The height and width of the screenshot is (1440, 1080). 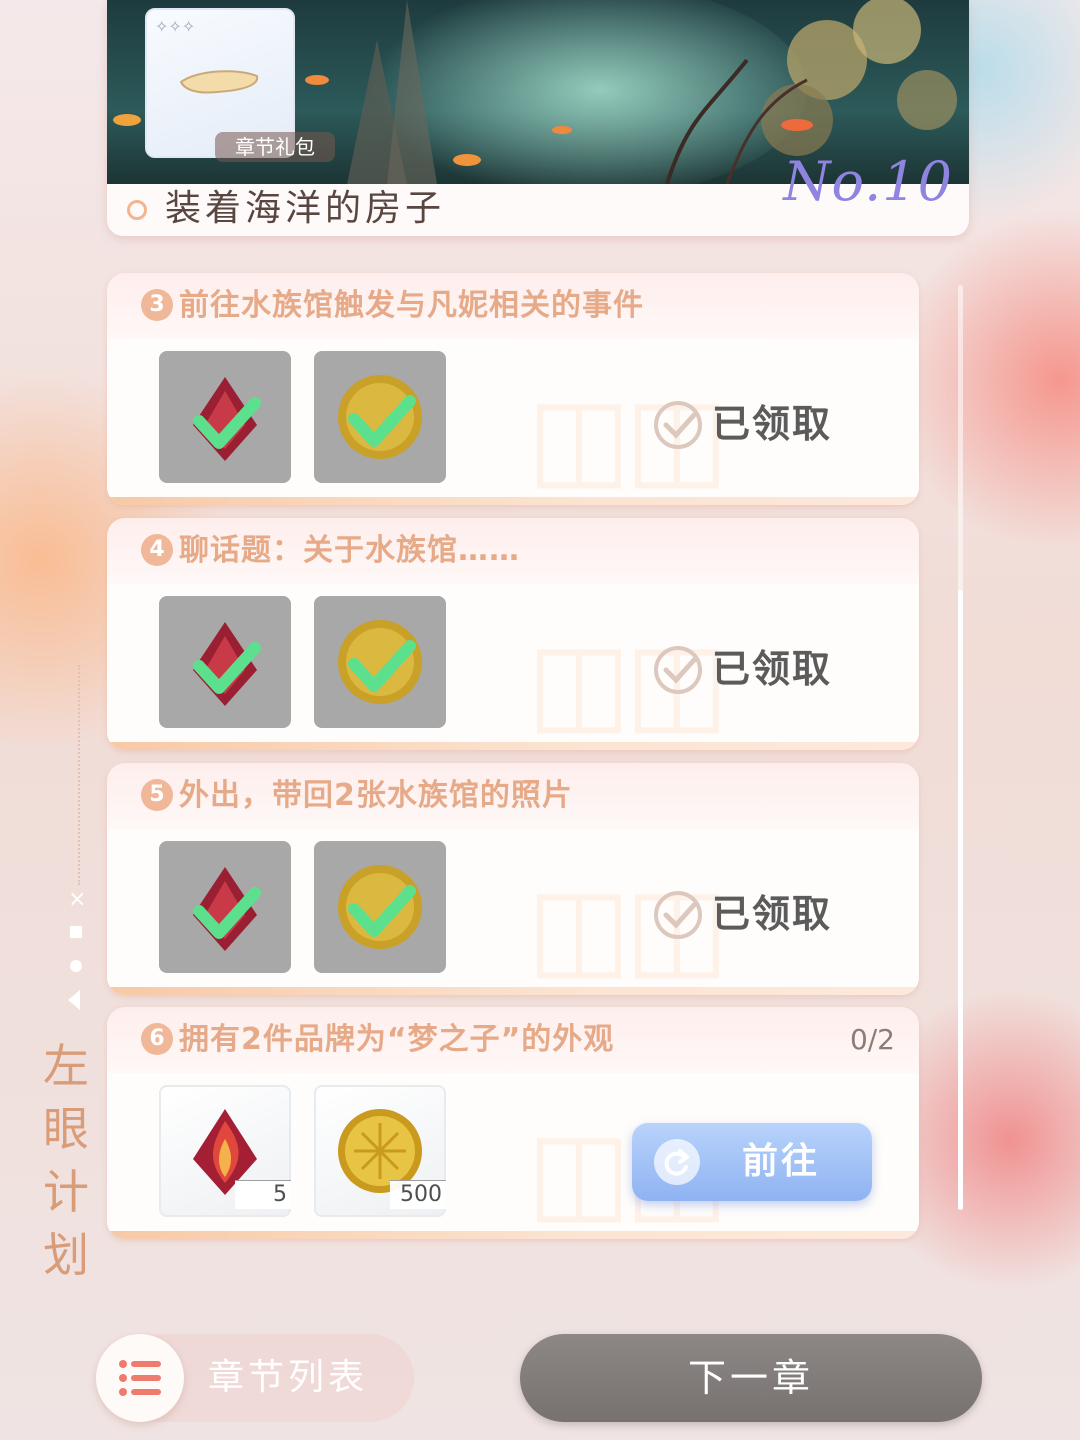 What do you see at coordinates (77, 948) in the screenshot?
I see `side-decoration-icon: ×` at bounding box center [77, 948].